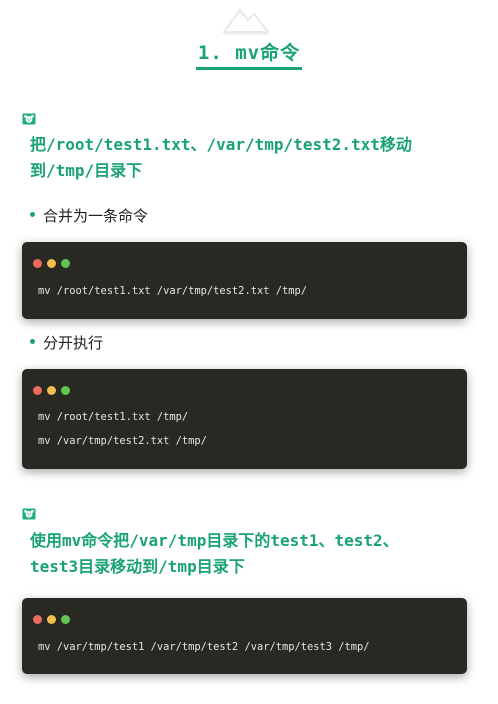 The height and width of the screenshot is (704, 498). I want to click on question-2-title-line-2: test3目录移动到/tmp目录下, so click(137, 566).